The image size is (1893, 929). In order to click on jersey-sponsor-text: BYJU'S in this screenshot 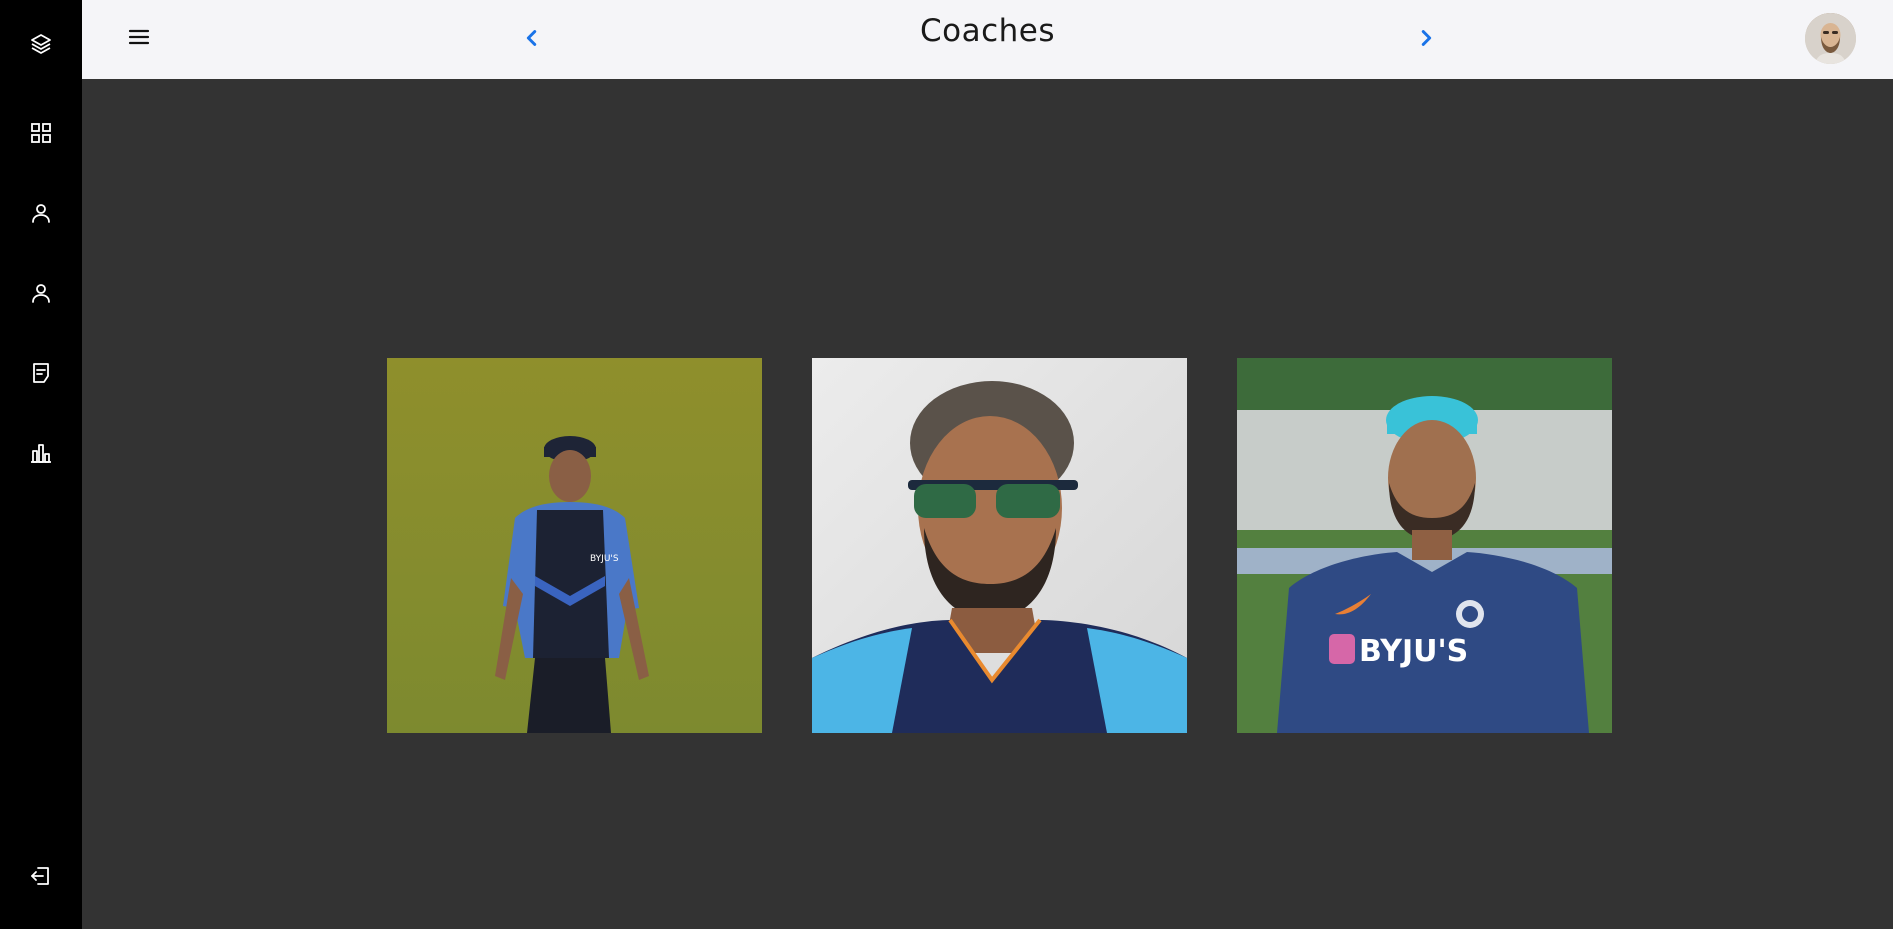, I will do `click(1413, 651)`.